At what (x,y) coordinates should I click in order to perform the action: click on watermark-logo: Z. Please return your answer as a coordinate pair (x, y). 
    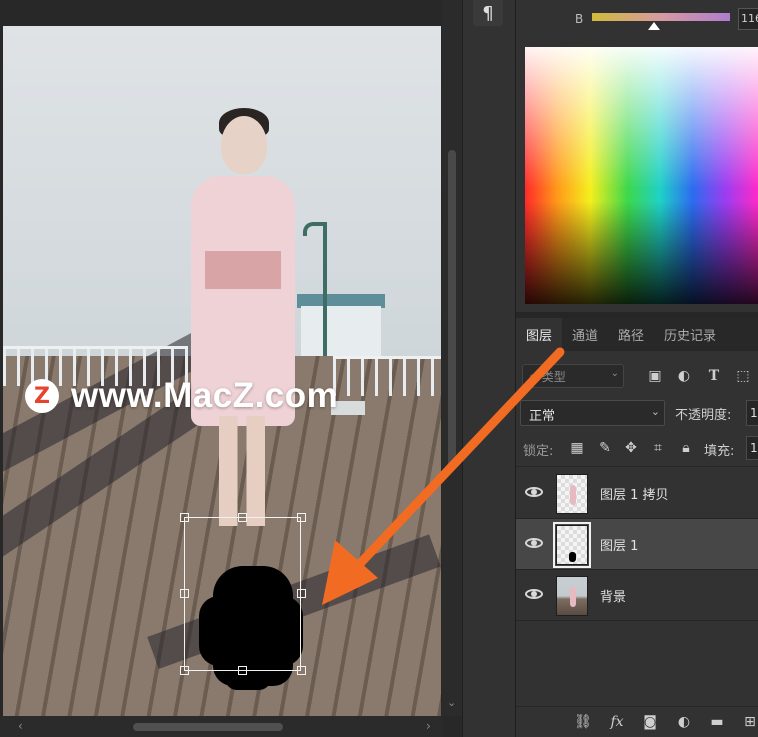
    Looking at the image, I should click on (42, 396).